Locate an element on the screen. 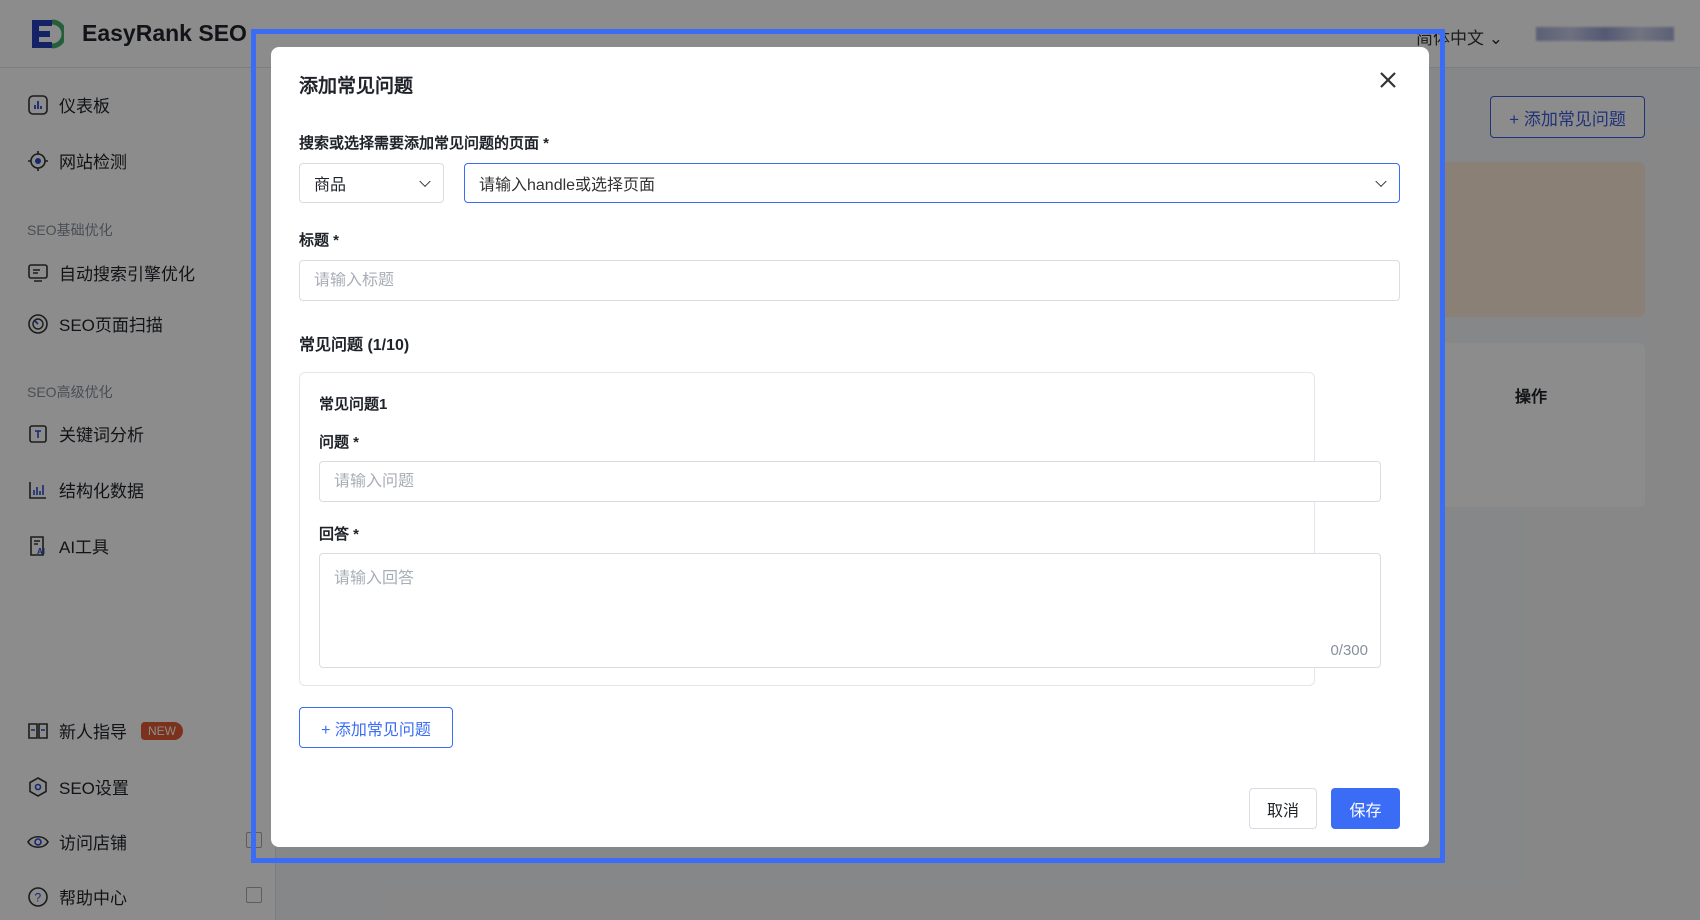 The image size is (1700, 920). title-input is located at coordinates (849, 280).